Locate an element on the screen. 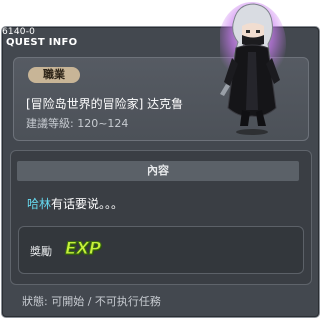  quest-status: 狀態: 可開始 / 不可执行任務 is located at coordinates (91, 301).